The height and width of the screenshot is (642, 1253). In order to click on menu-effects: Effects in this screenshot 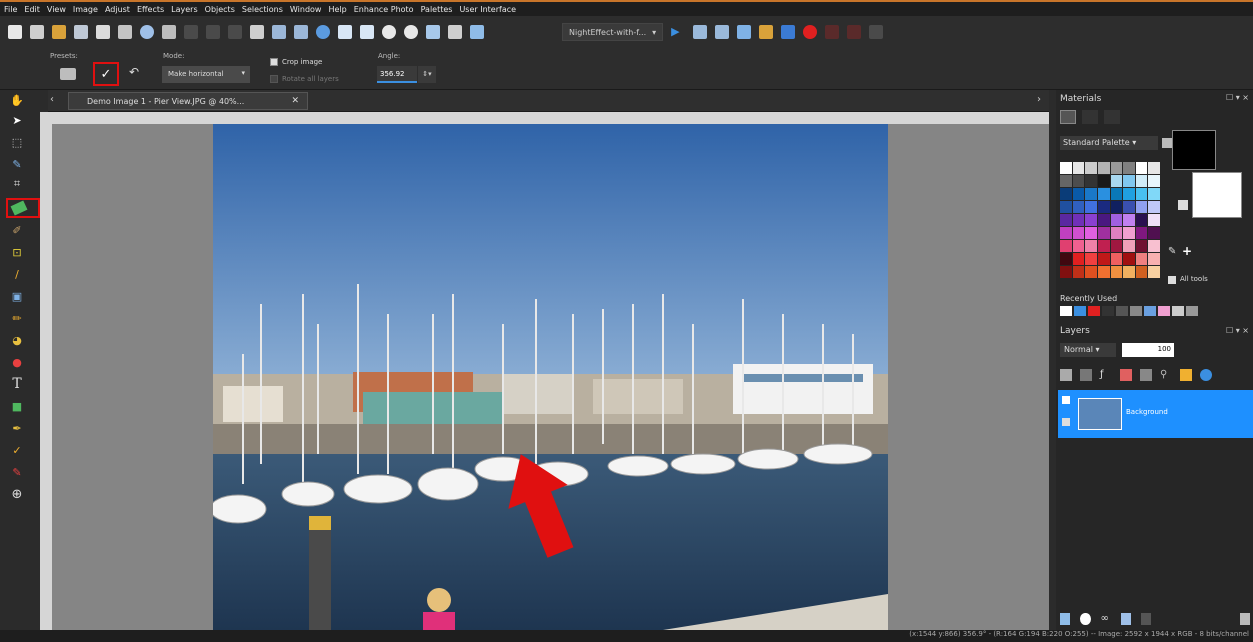, I will do `click(150, 9)`.